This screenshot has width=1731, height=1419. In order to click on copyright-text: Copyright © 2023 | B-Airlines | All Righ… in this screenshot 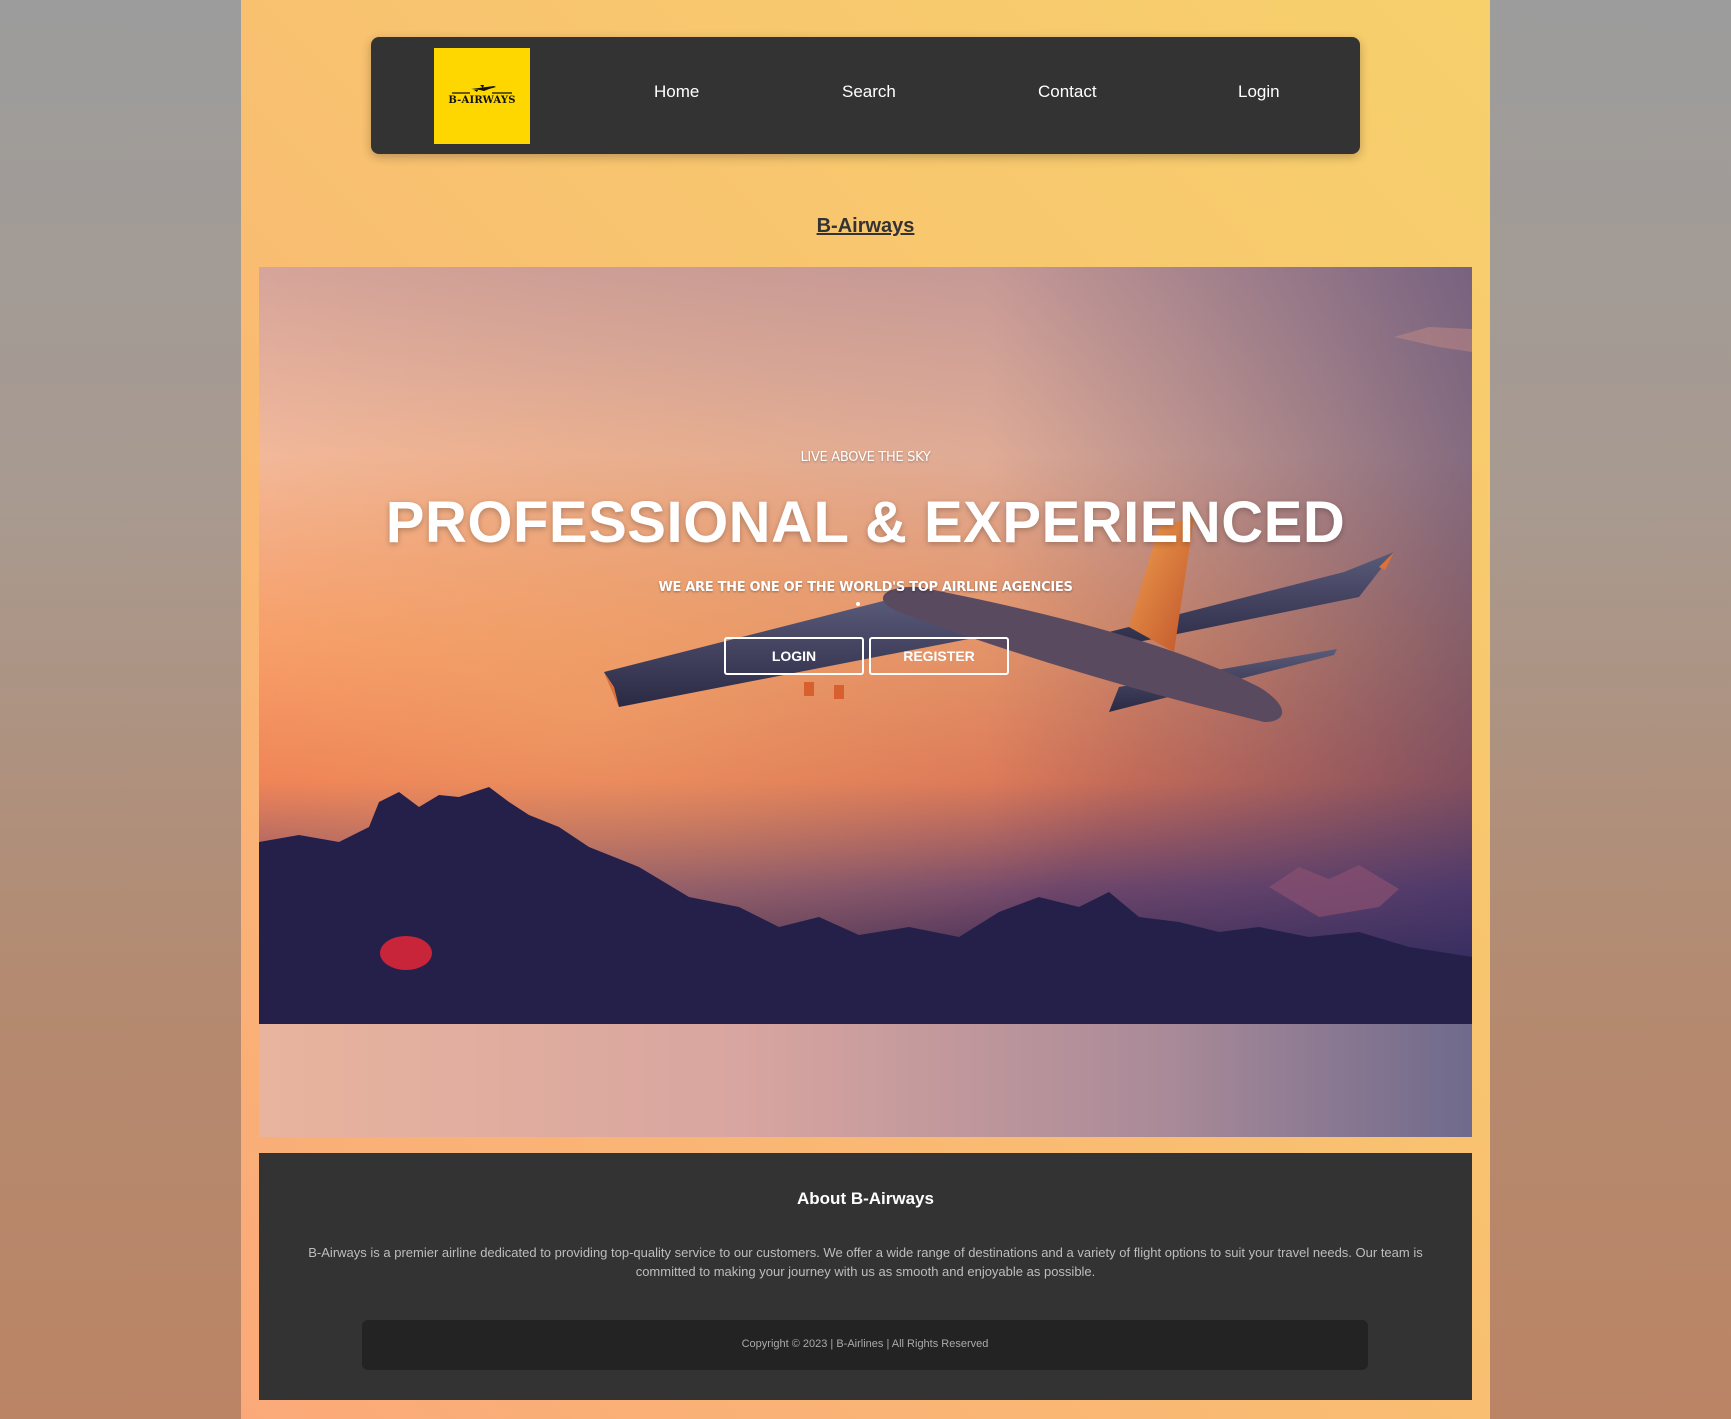, I will do `click(865, 1344)`.